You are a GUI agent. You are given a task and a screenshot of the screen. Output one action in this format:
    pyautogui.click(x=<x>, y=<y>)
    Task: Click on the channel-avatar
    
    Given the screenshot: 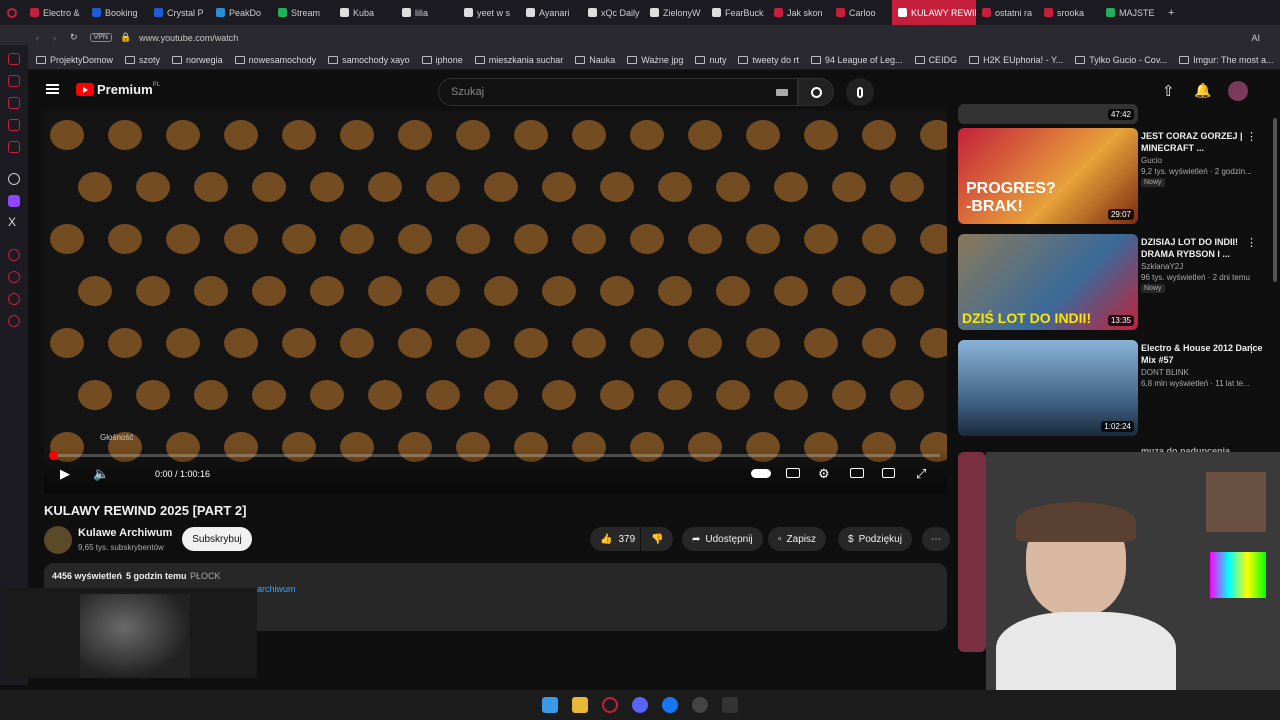 What is the action you would take?
    pyautogui.click(x=58, y=540)
    